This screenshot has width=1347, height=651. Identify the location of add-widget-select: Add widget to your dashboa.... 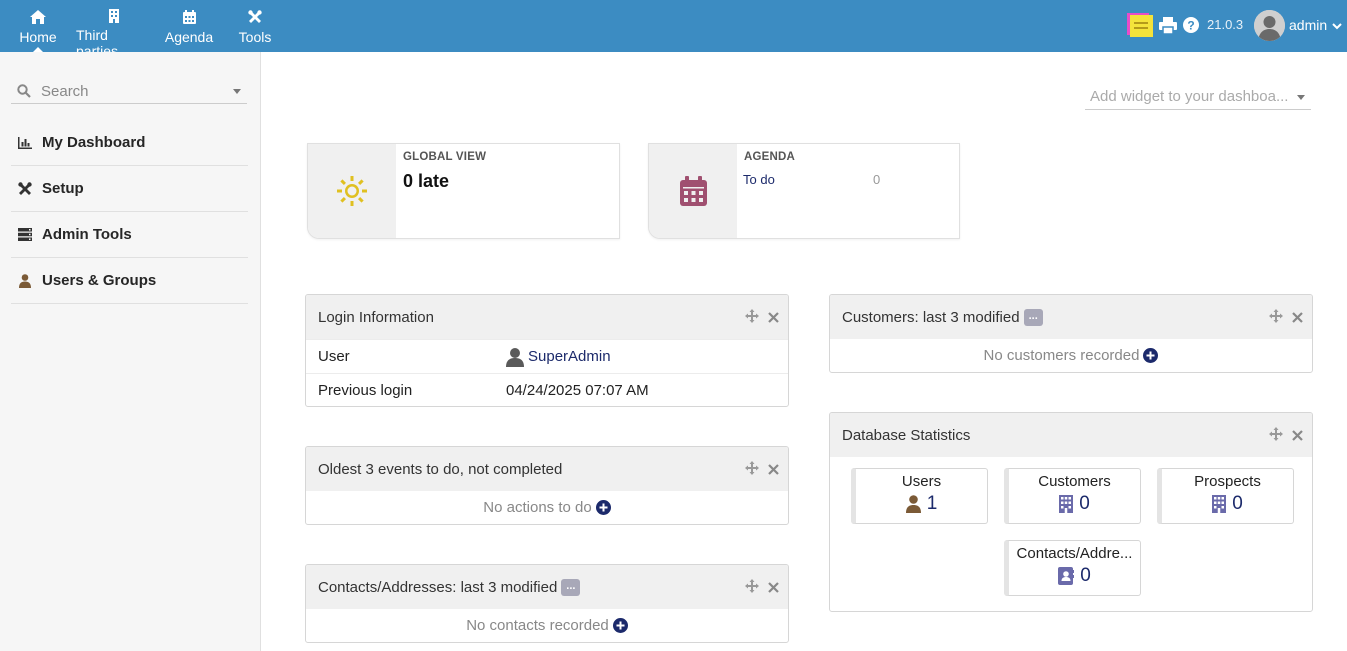
(1198, 97).